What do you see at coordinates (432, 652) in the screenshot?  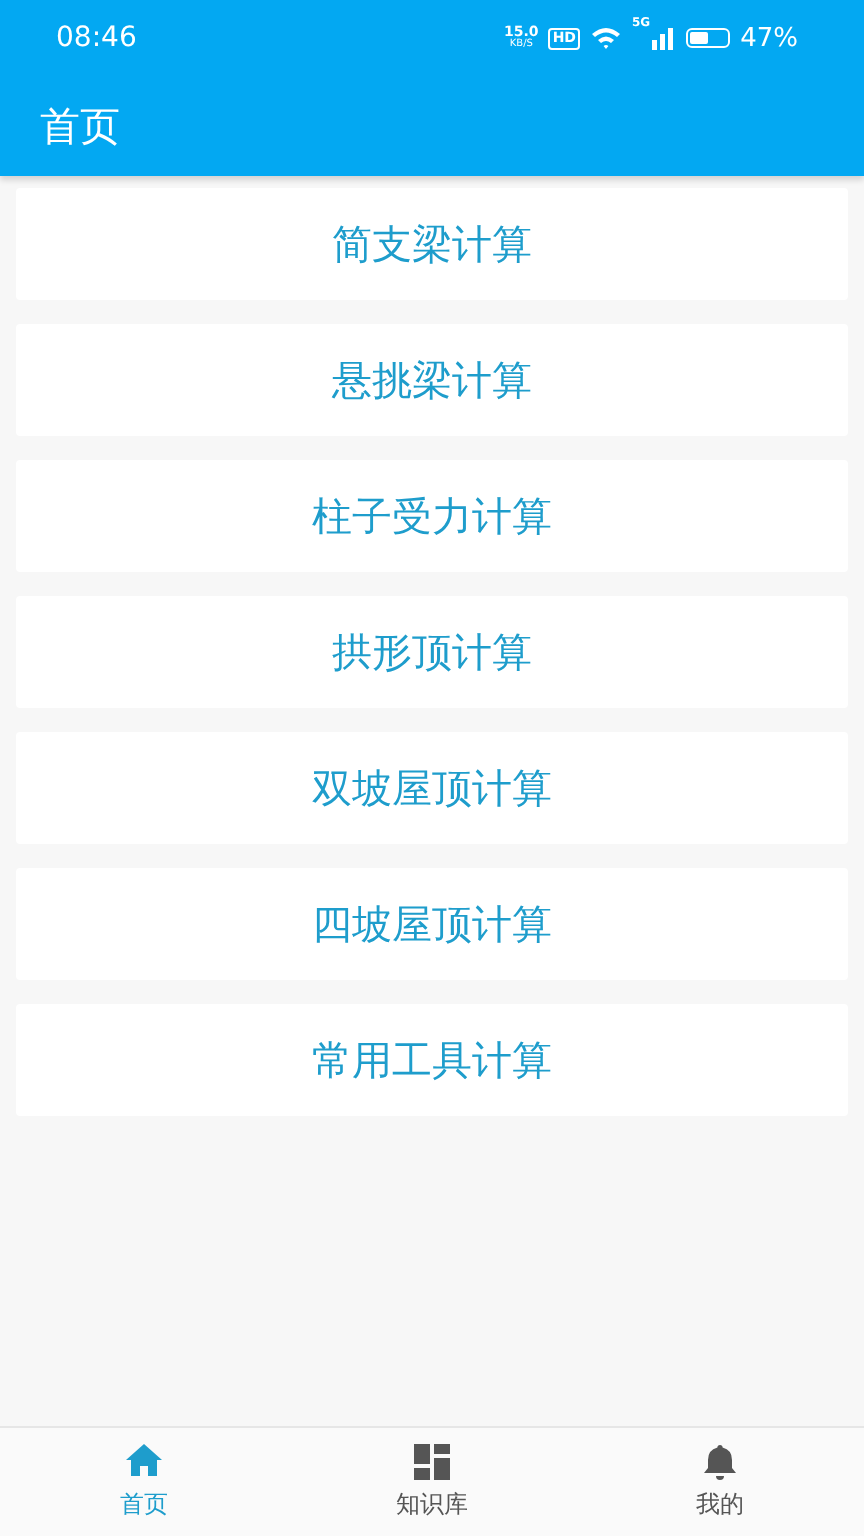 I see `calculator-item: 拱形顶计算` at bounding box center [432, 652].